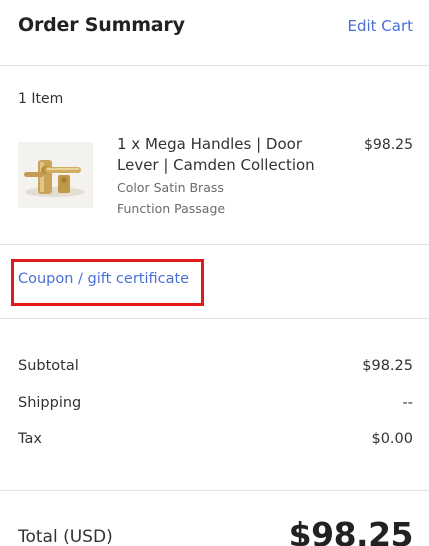  Describe the element at coordinates (48, 366) in the screenshot. I see `subtotal-label: Subtotal` at that location.